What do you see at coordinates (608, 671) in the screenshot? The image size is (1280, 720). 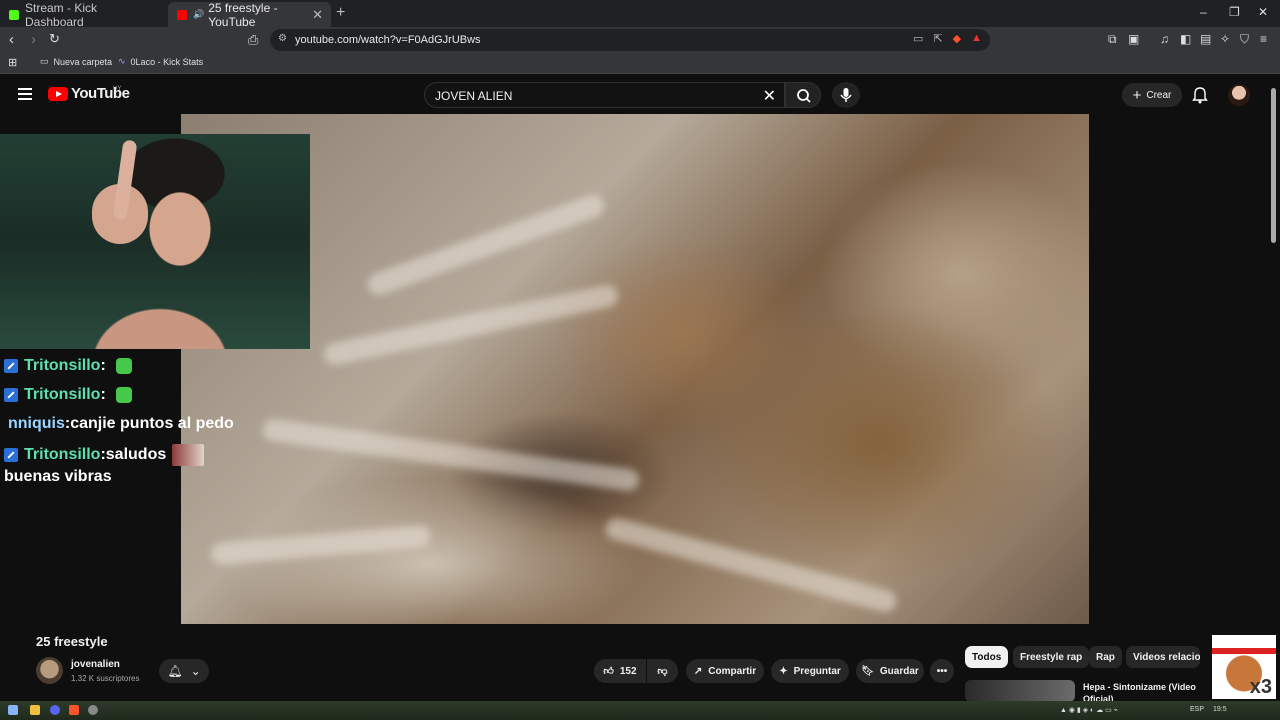 I see `thumbs-up-icon: 👍︎` at bounding box center [608, 671].